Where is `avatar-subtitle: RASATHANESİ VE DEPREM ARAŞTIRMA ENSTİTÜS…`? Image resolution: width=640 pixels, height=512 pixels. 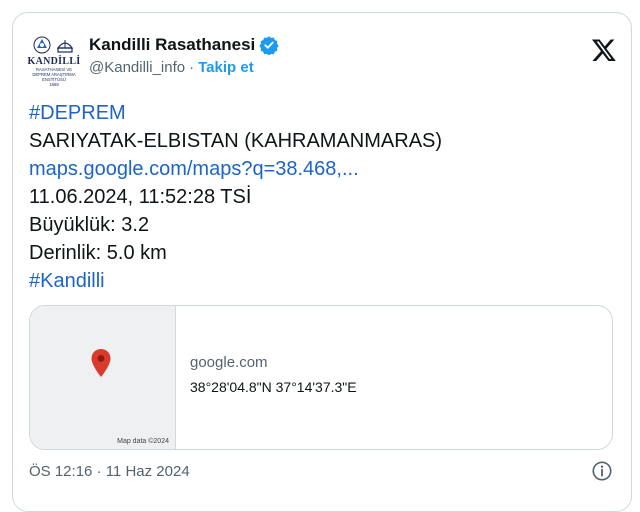 avatar-subtitle: RASATHANESİ VE DEPREM ARAŞTIRMA ENSTİTÜS… is located at coordinates (54, 77).